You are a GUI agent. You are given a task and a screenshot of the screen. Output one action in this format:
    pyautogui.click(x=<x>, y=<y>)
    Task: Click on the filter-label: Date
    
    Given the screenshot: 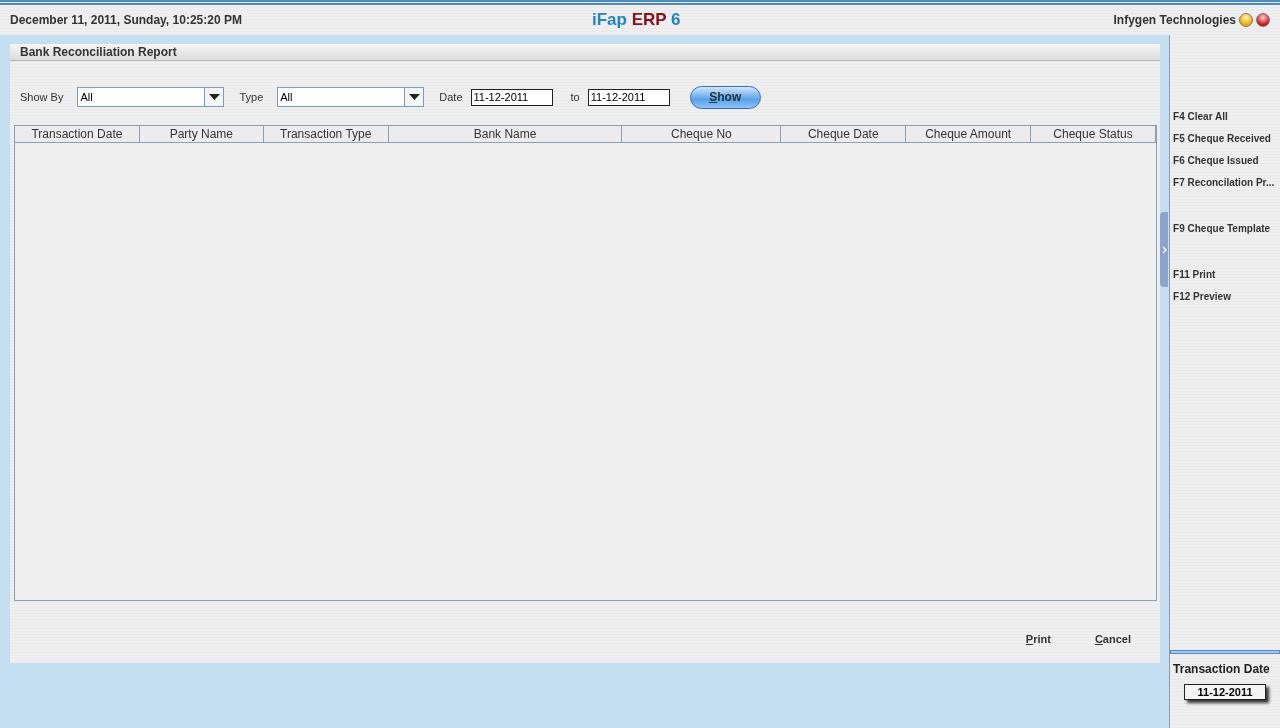 What is the action you would take?
    pyautogui.click(x=451, y=97)
    